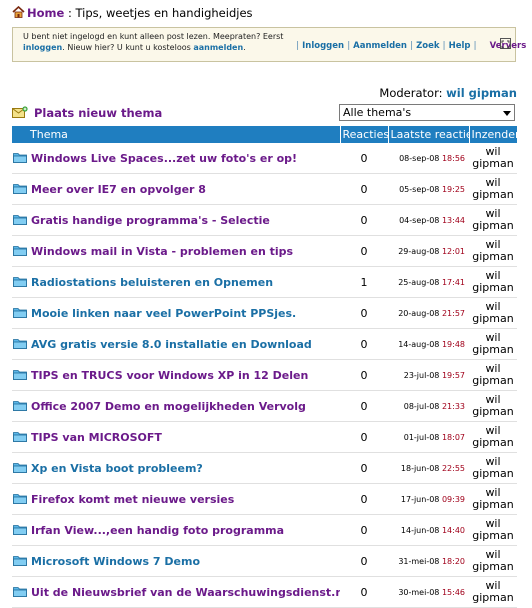 The width and height of the screenshot is (532, 608). Describe the element at coordinates (409, 46) in the screenshot. I see `account-links: | Inloggen | Aanmelden | Zoek | Help | Ververs` at that location.